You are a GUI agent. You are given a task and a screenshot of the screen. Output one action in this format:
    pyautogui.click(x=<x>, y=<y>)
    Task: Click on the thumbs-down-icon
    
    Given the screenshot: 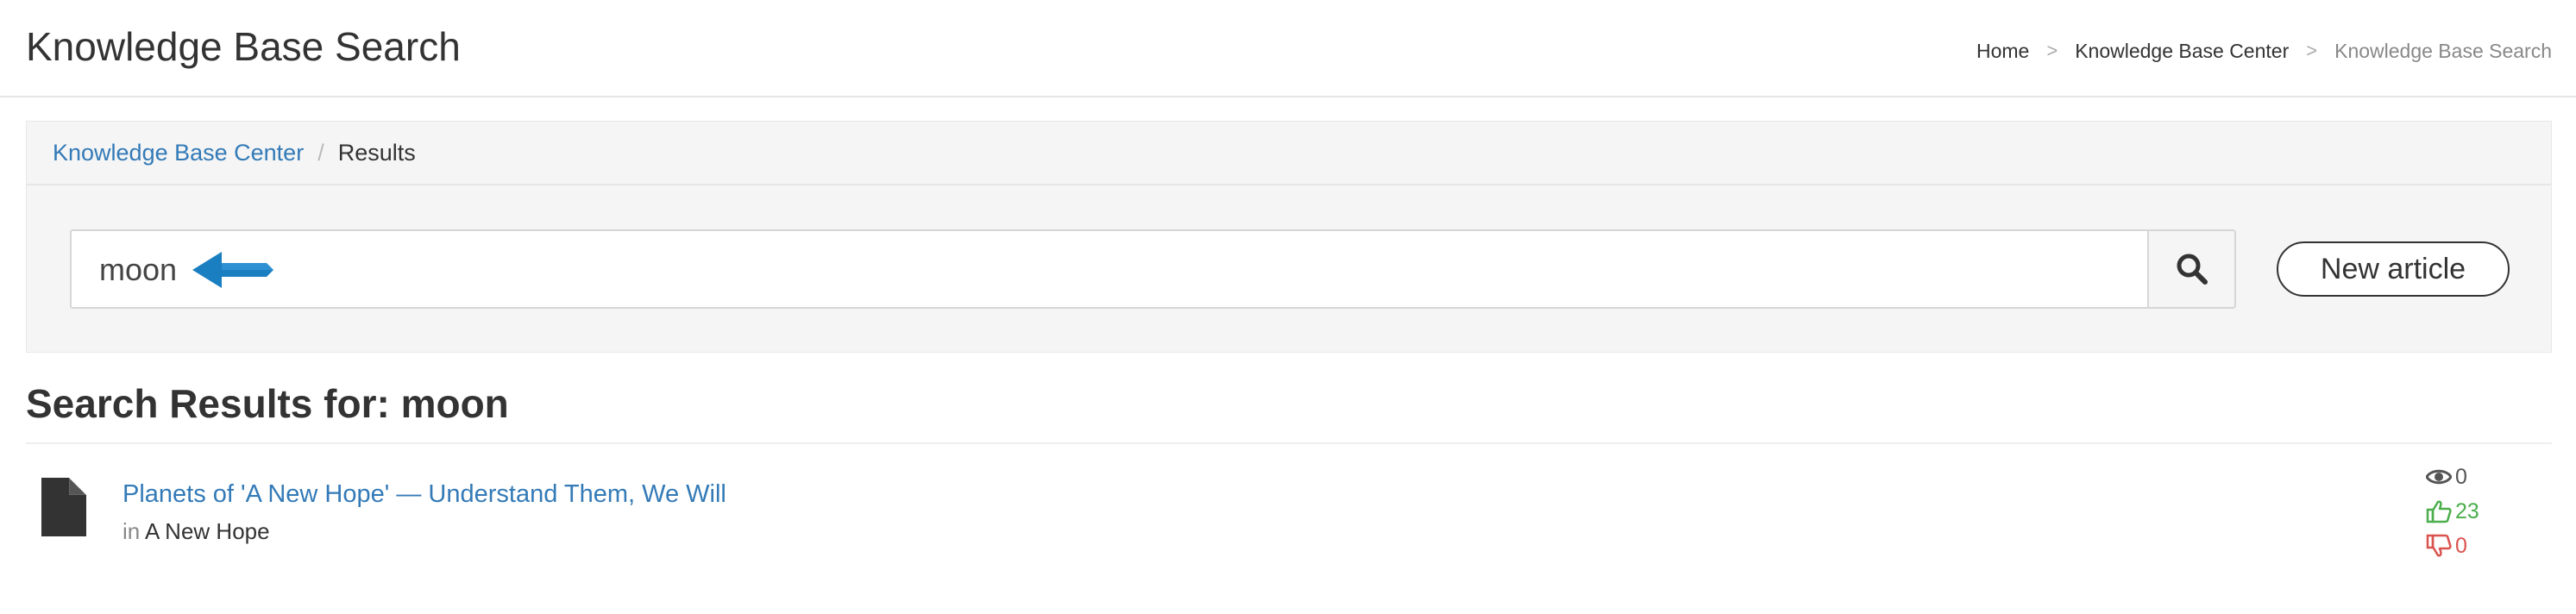 What is the action you would take?
    pyautogui.click(x=2439, y=546)
    